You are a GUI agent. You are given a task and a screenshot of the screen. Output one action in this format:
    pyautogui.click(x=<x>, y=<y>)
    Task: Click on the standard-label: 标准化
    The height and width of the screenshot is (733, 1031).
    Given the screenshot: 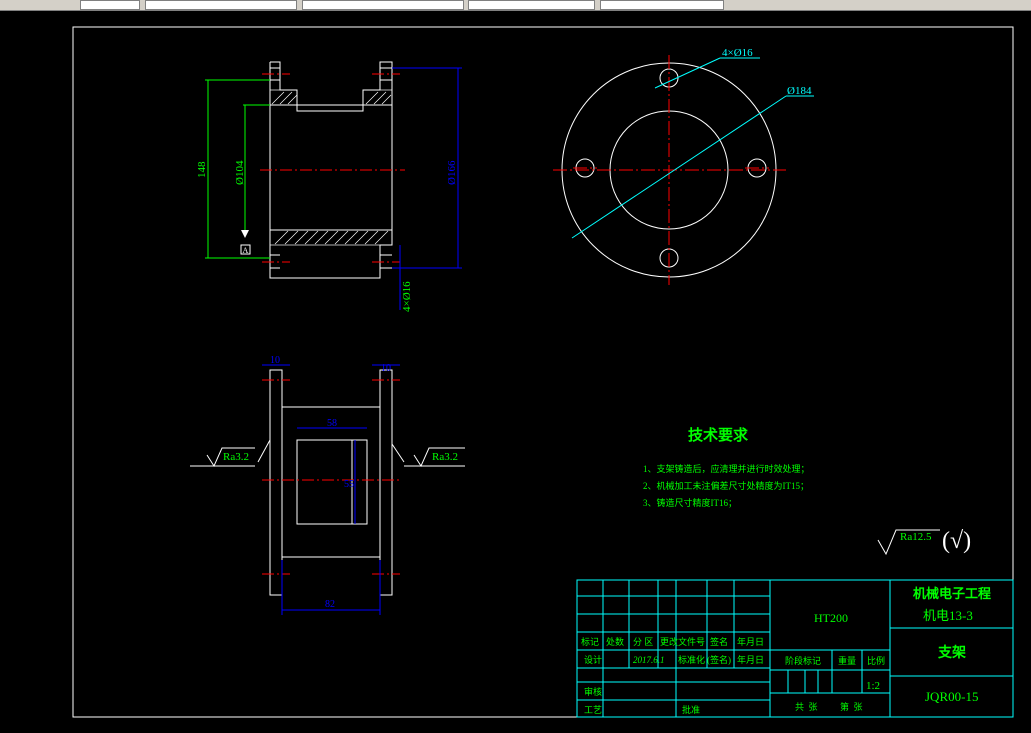 What is the action you would take?
    pyautogui.click(x=691, y=659)
    